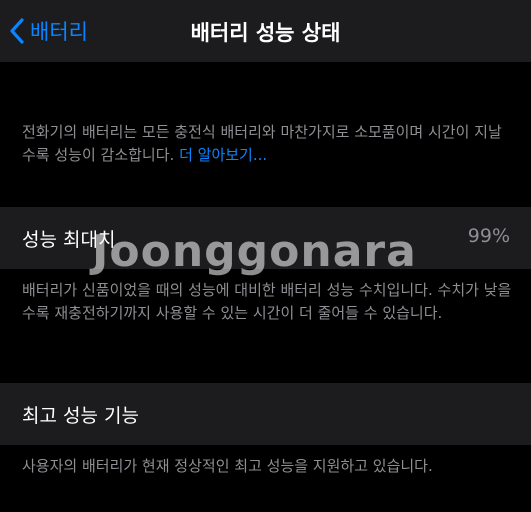 The width and height of the screenshot is (531, 512). Describe the element at coordinates (488, 236) in the screenshot. I see `maximum-capacity-value: 99%` at that location.